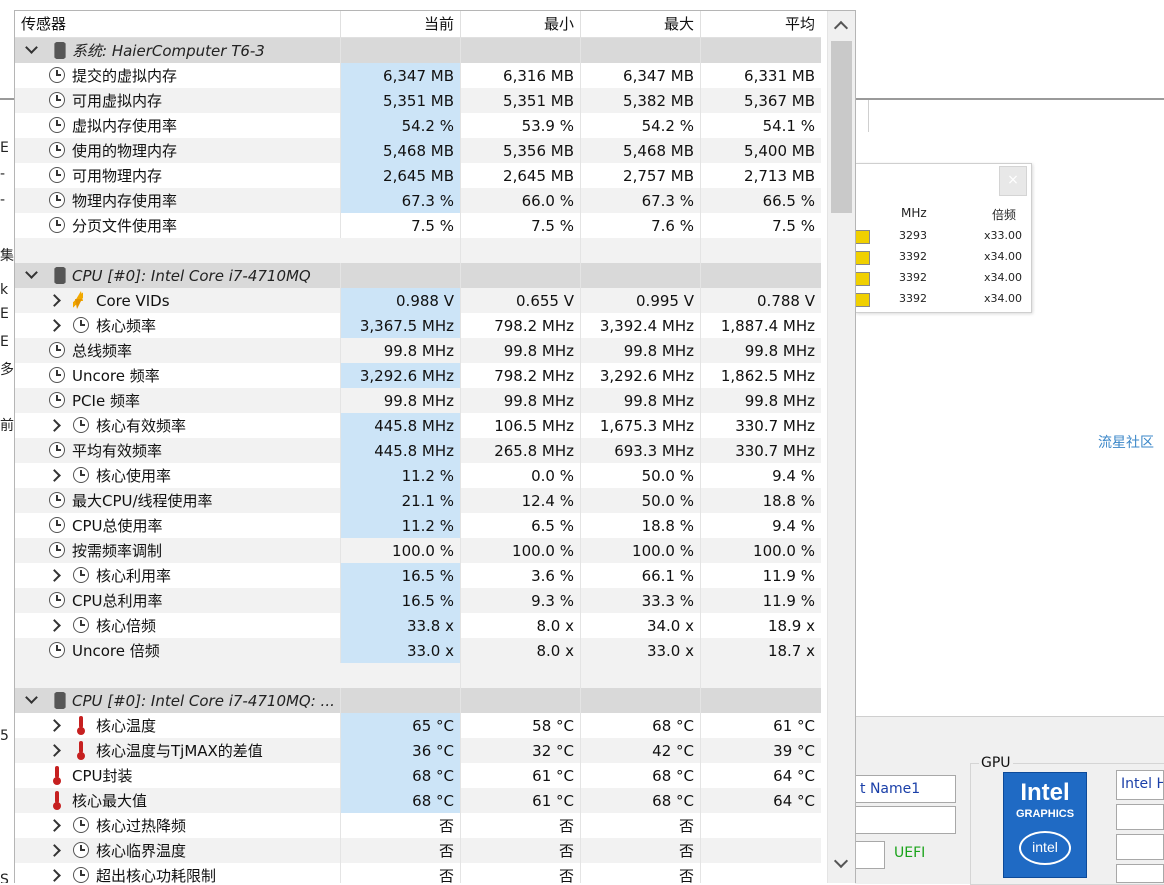 The height and width of the screenshot is (885, 1164). Describe the element at coordinates (521, 375) in the screenshot. I see `value-cell-min: 798.2 MHz` at that location.